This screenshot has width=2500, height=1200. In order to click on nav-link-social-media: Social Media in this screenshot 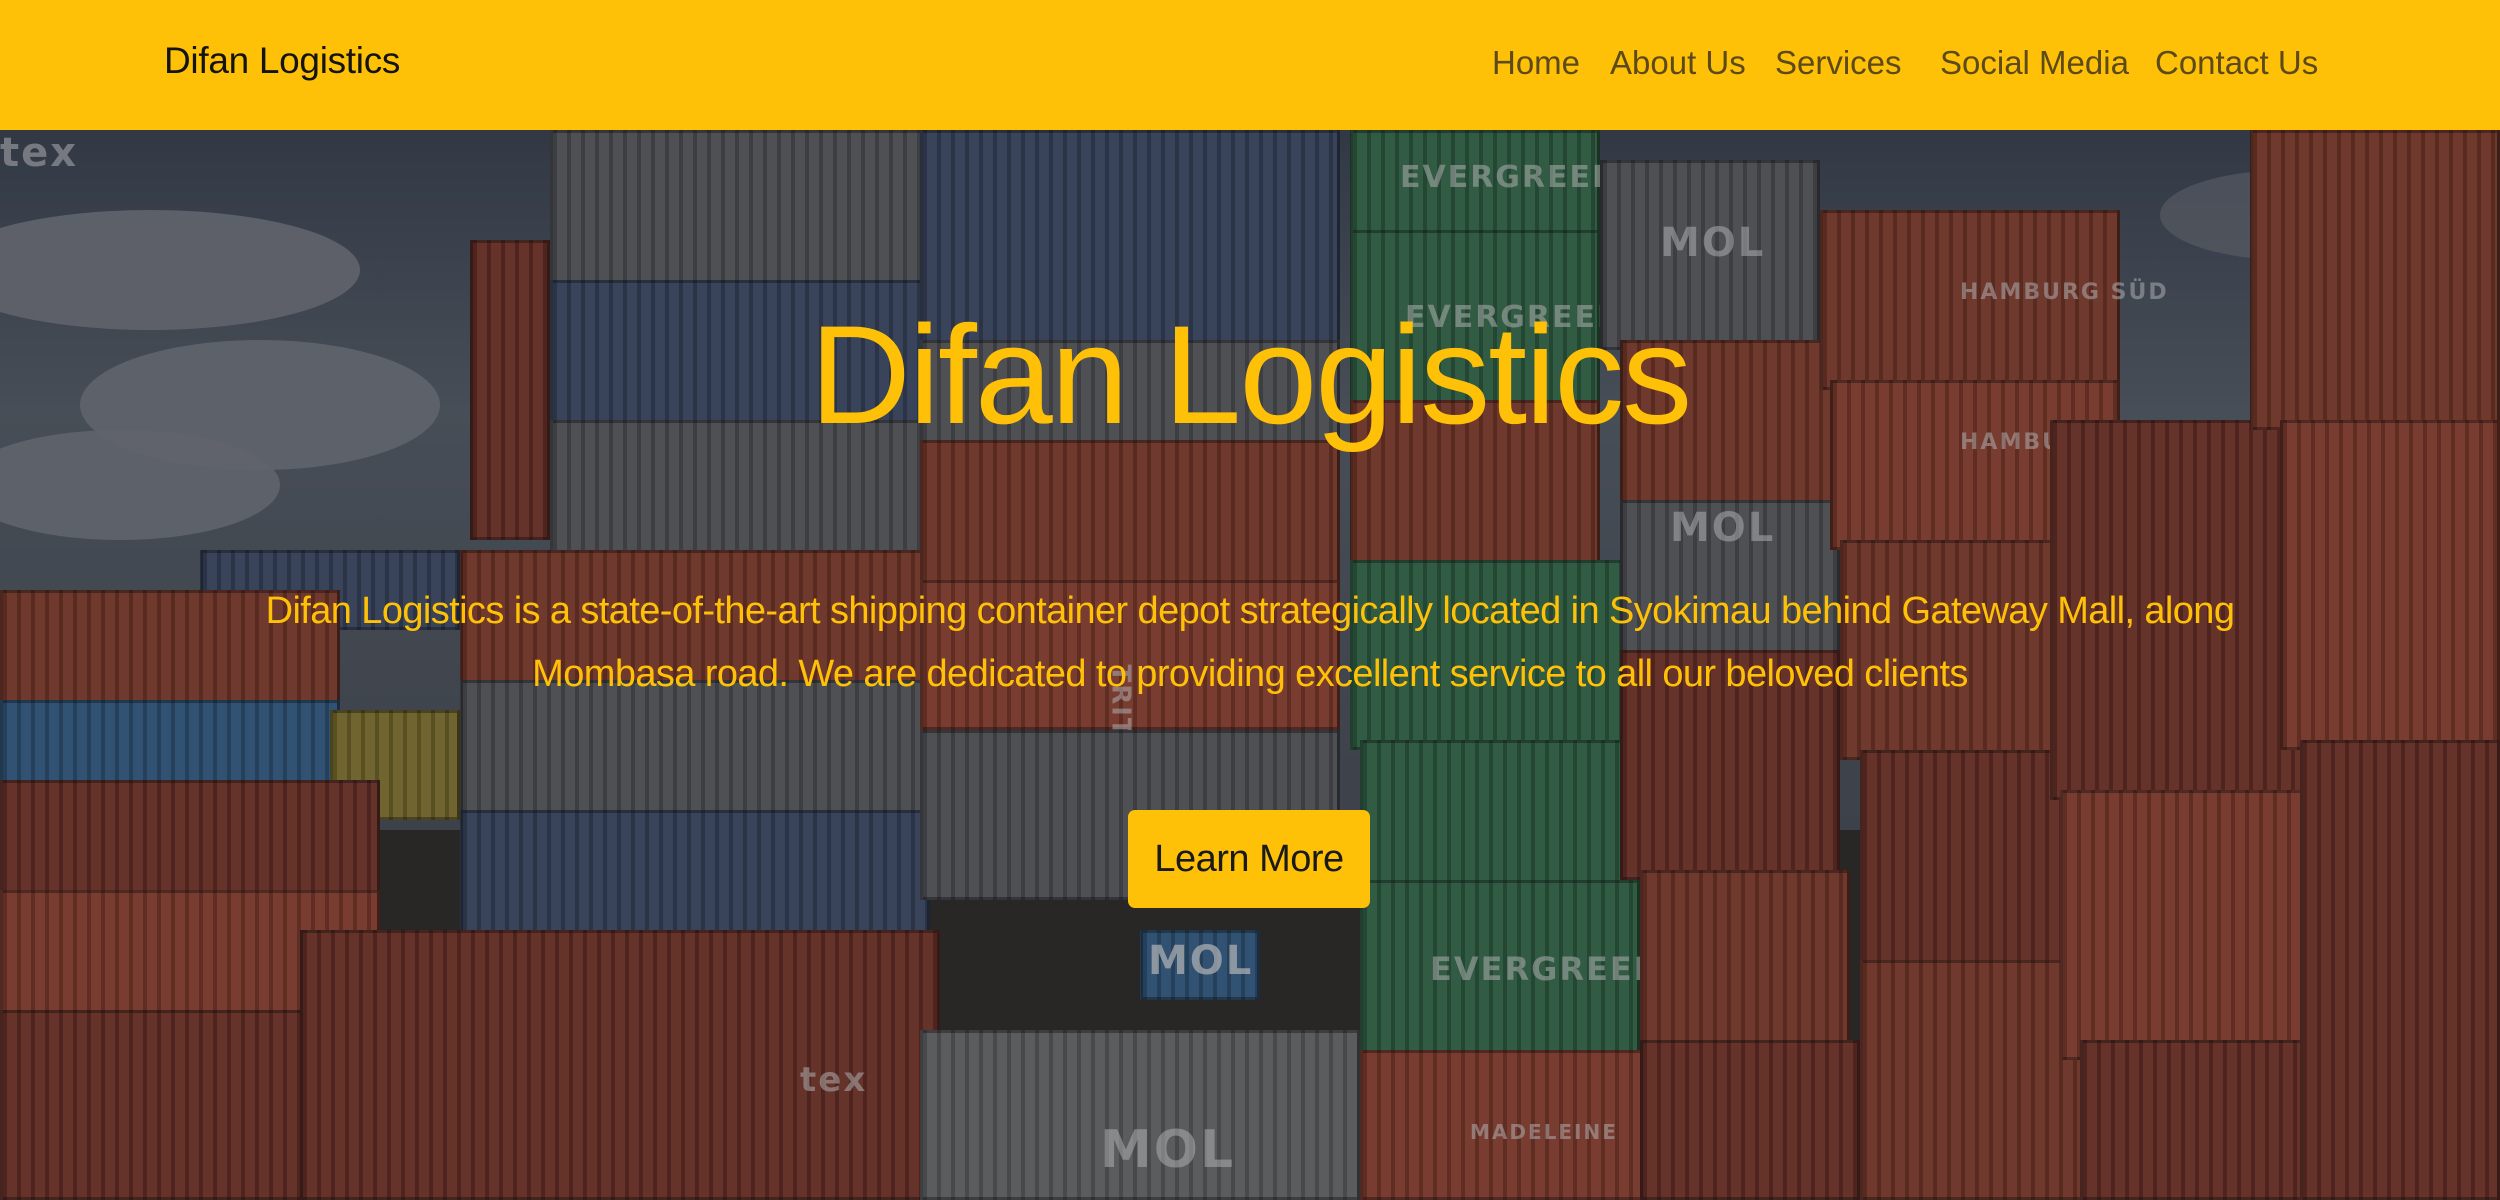, I will do `click(2034, 63)`.